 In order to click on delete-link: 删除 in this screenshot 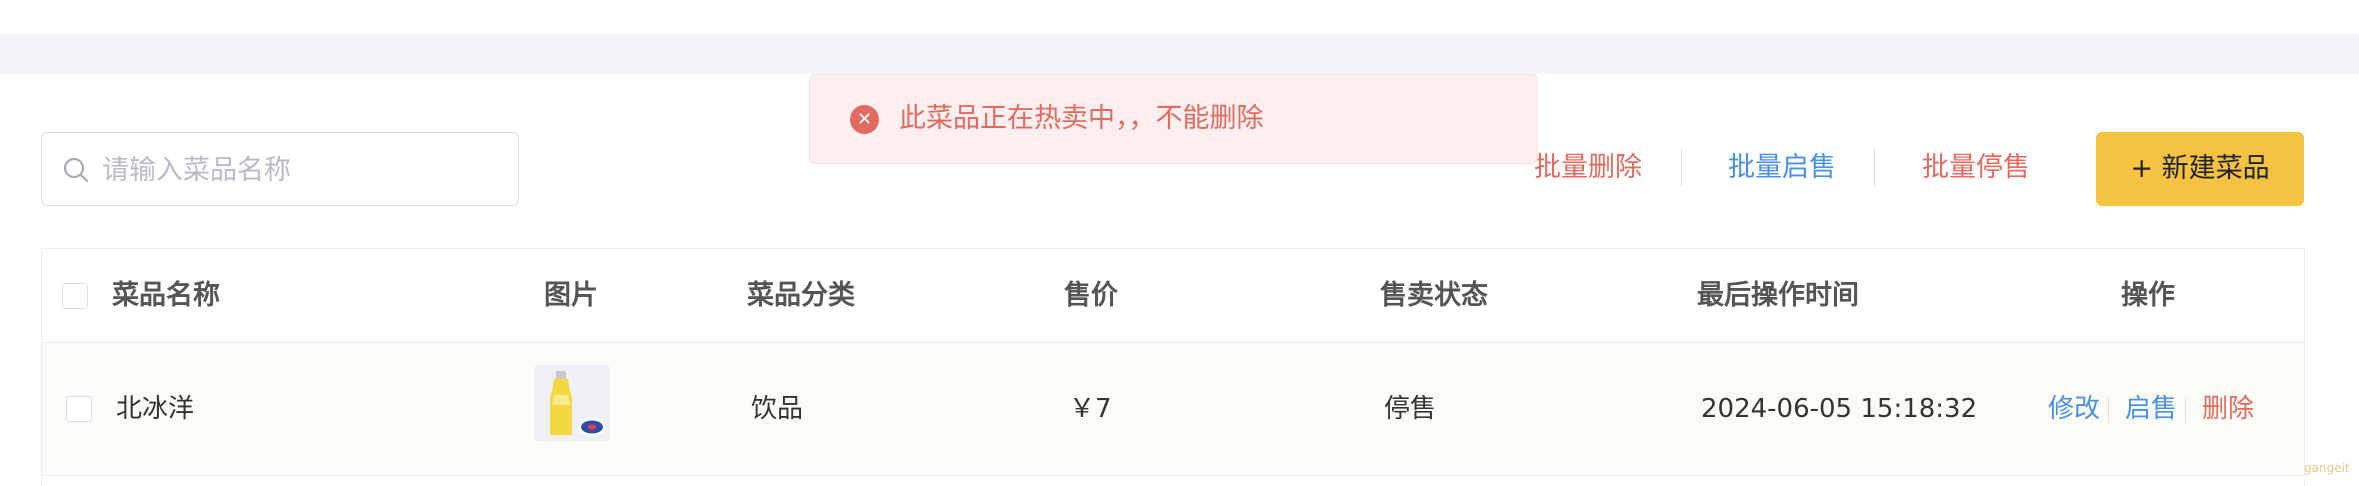, I will do `click(2228, 409)`.